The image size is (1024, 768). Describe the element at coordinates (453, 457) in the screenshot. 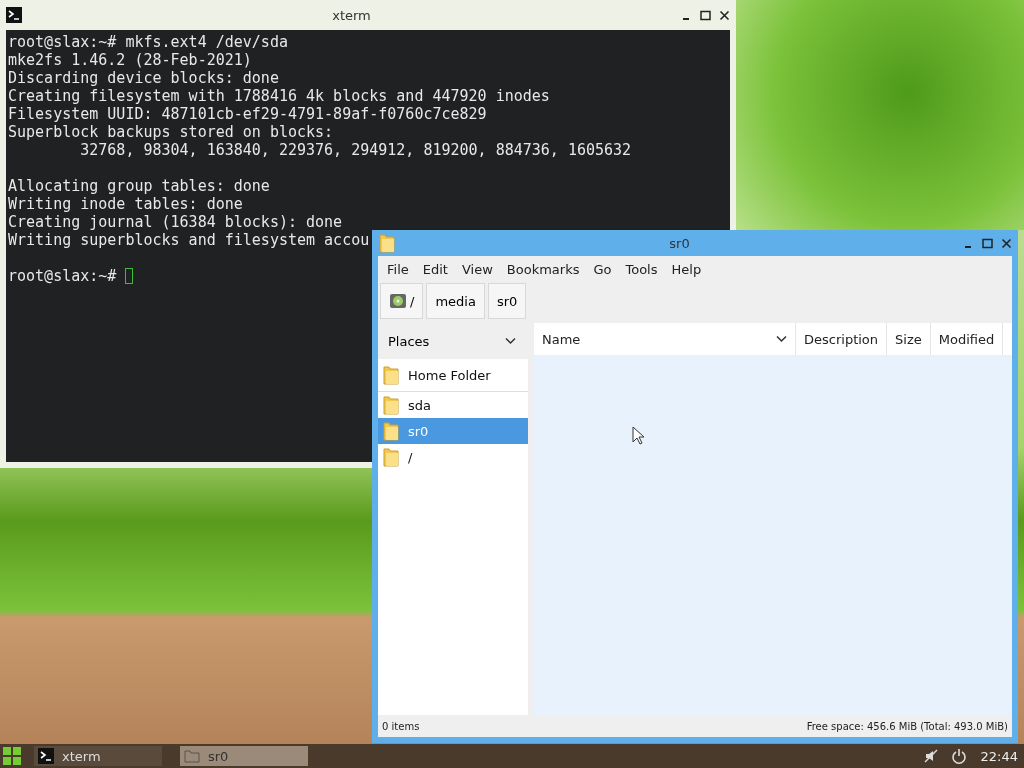

I see `places-item: /` at that location.